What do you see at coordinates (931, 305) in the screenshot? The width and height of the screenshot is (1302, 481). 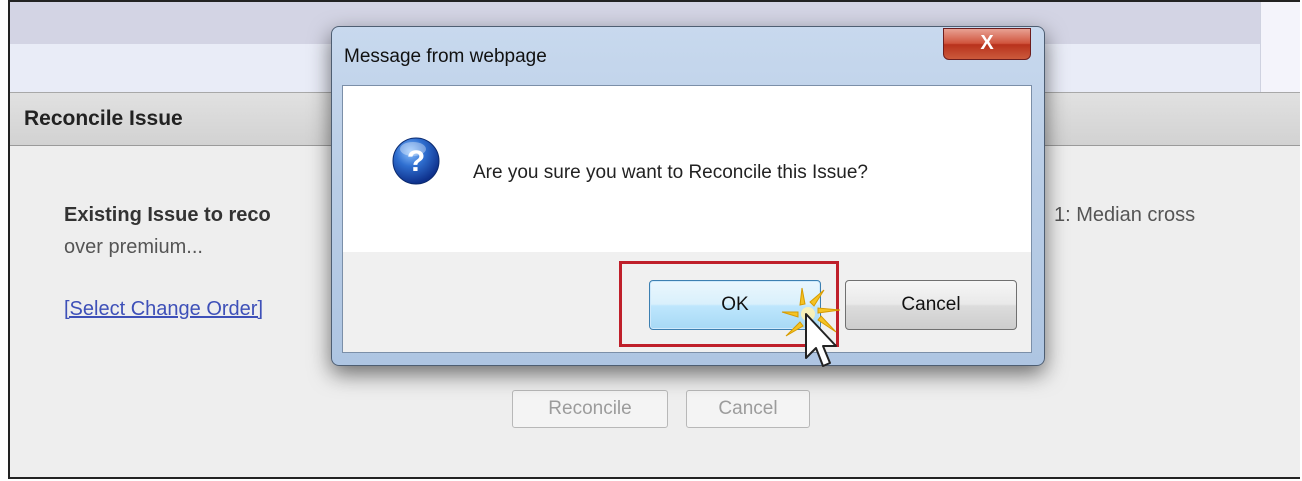 I see `dialog-cancel-button: Cancel` at bounding box center [931, 305].